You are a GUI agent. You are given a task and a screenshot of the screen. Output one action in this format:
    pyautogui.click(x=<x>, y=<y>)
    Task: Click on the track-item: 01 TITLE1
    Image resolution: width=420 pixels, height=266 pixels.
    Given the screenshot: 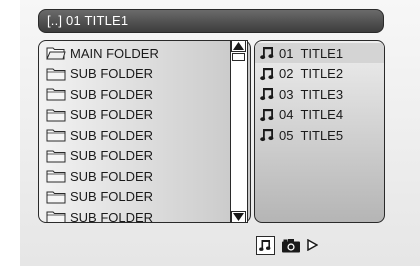 What is the action you would take?
    pyautogui.click(x=319, y=53)
    